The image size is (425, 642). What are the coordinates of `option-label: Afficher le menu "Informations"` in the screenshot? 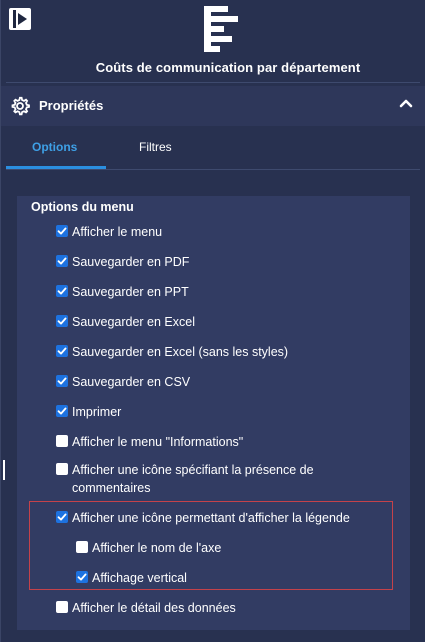 It's located at (158, 442).